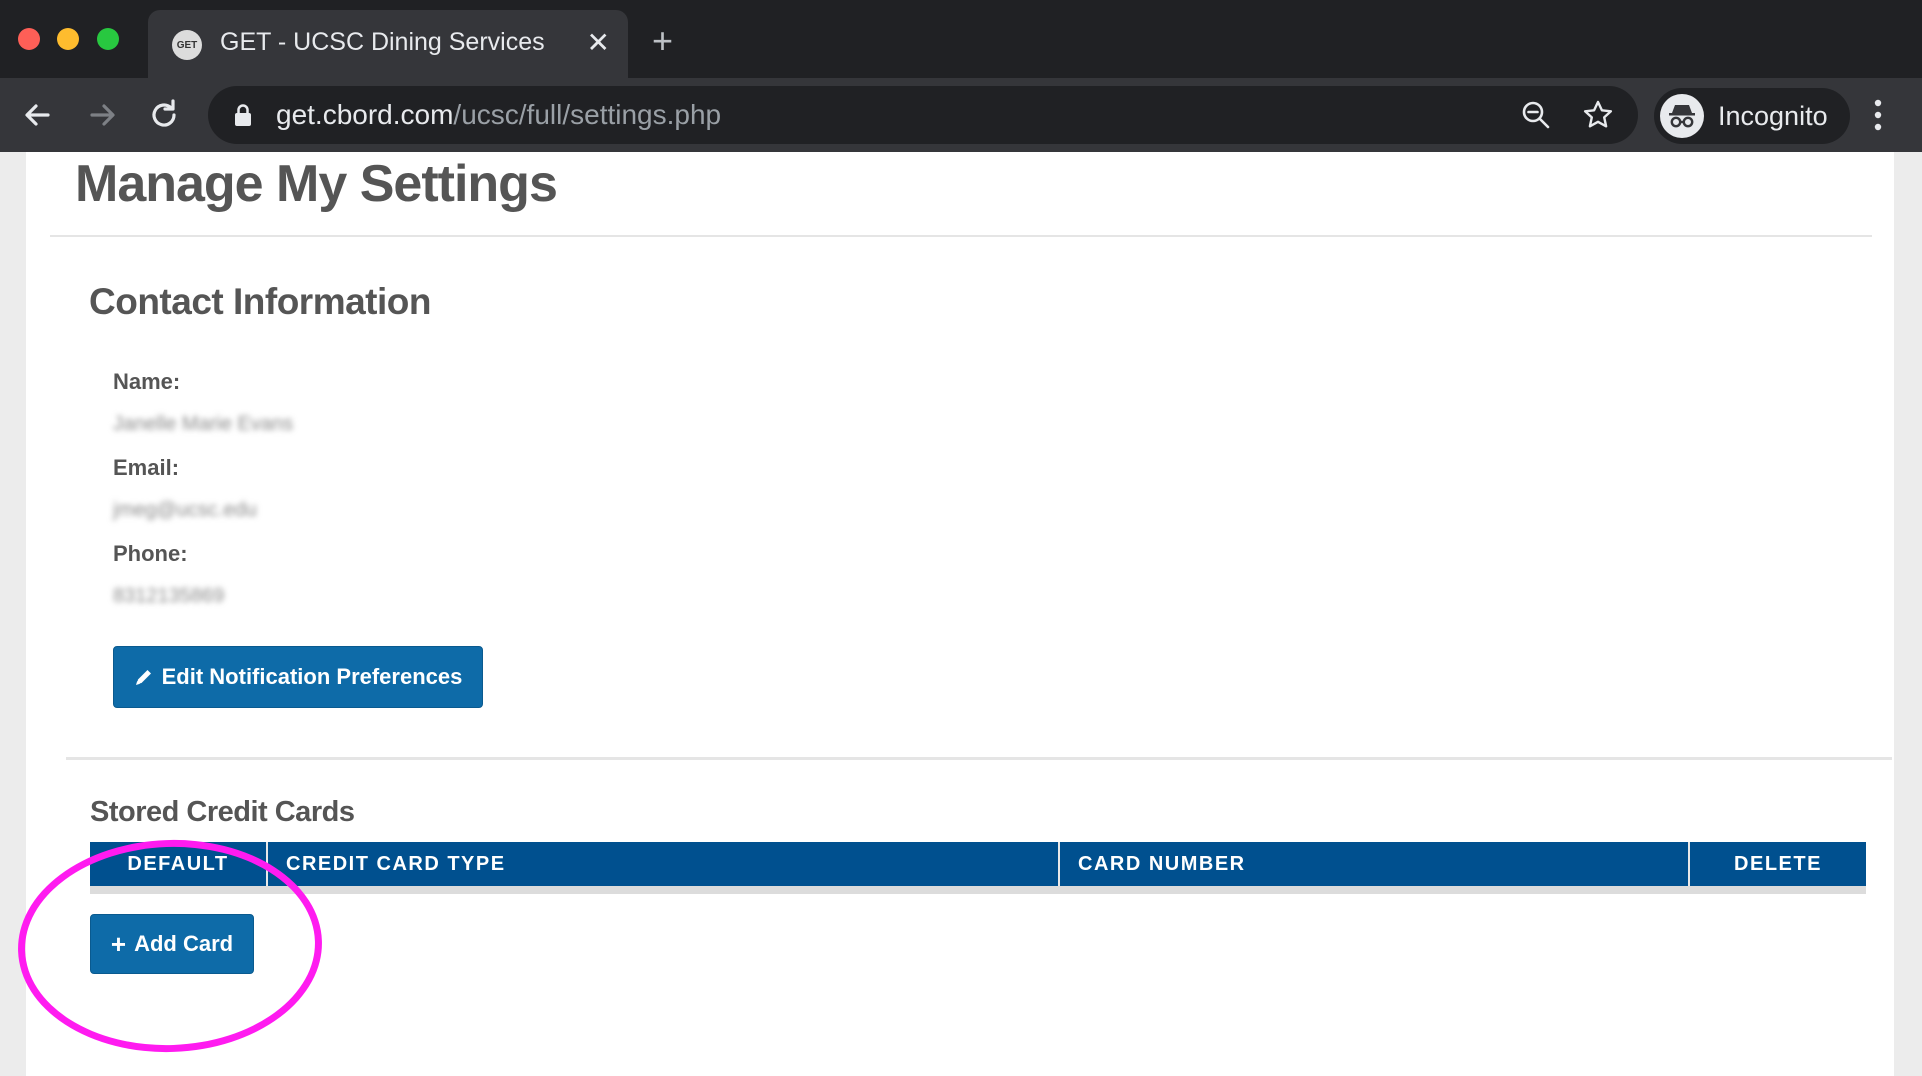  Describe the element at coordinates (961, 39) in the screenshot. I see `browser-tab-strip: GET GET - UCSC Dining Services ✕ +` at that location.